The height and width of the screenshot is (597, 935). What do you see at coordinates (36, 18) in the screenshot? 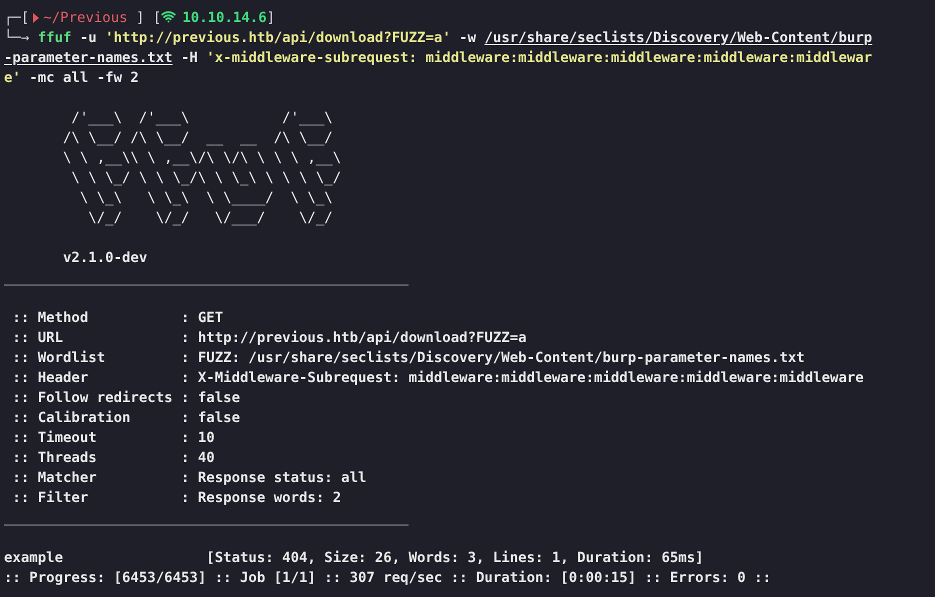
I see `folder-marker-icon` at bounding box center [36, 18].